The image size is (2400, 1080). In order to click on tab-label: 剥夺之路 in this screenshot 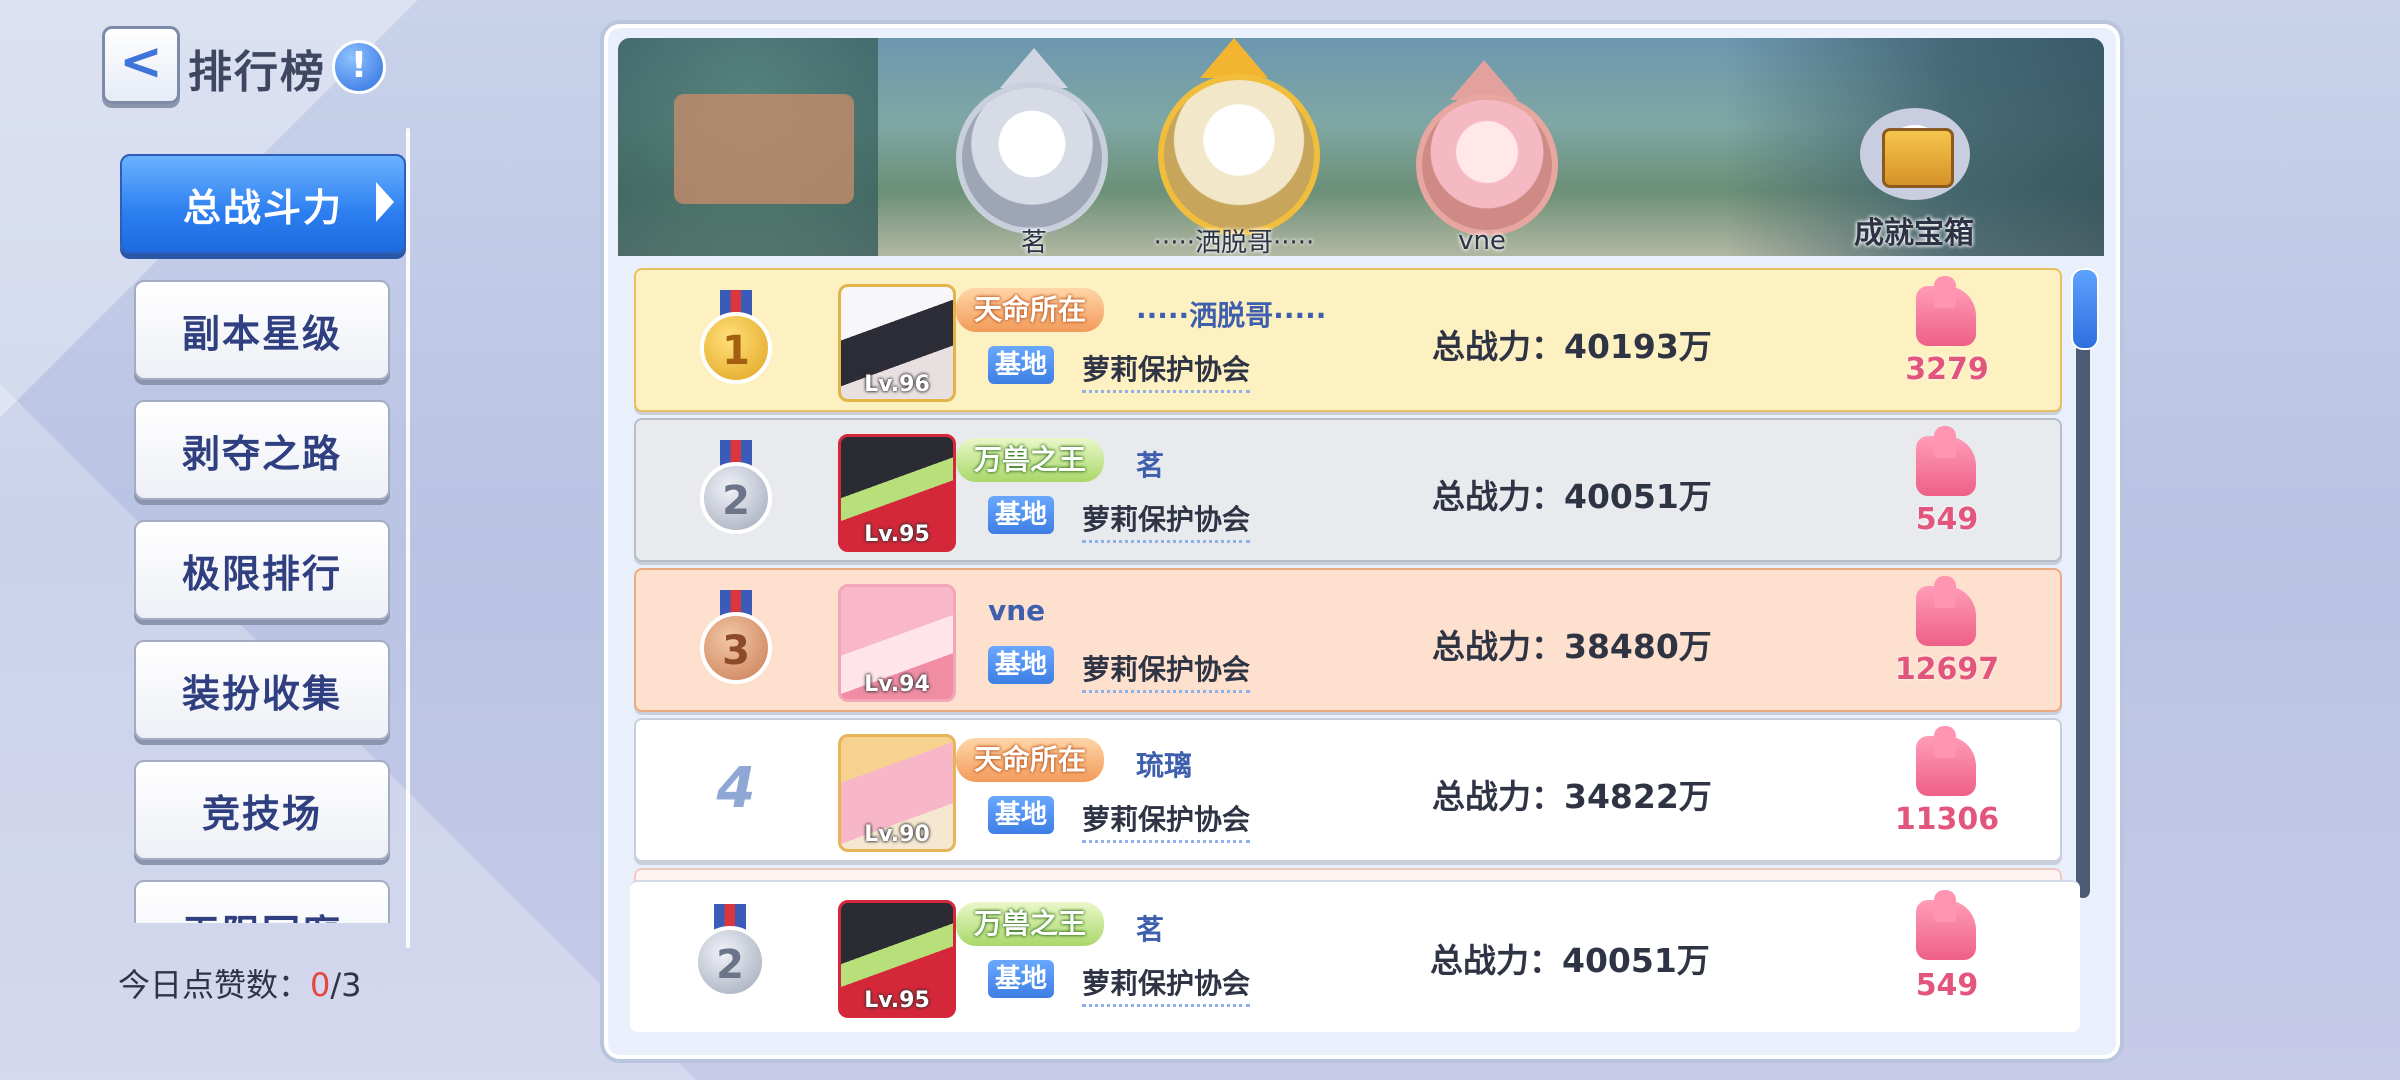, I will do `click(261, 453)`.